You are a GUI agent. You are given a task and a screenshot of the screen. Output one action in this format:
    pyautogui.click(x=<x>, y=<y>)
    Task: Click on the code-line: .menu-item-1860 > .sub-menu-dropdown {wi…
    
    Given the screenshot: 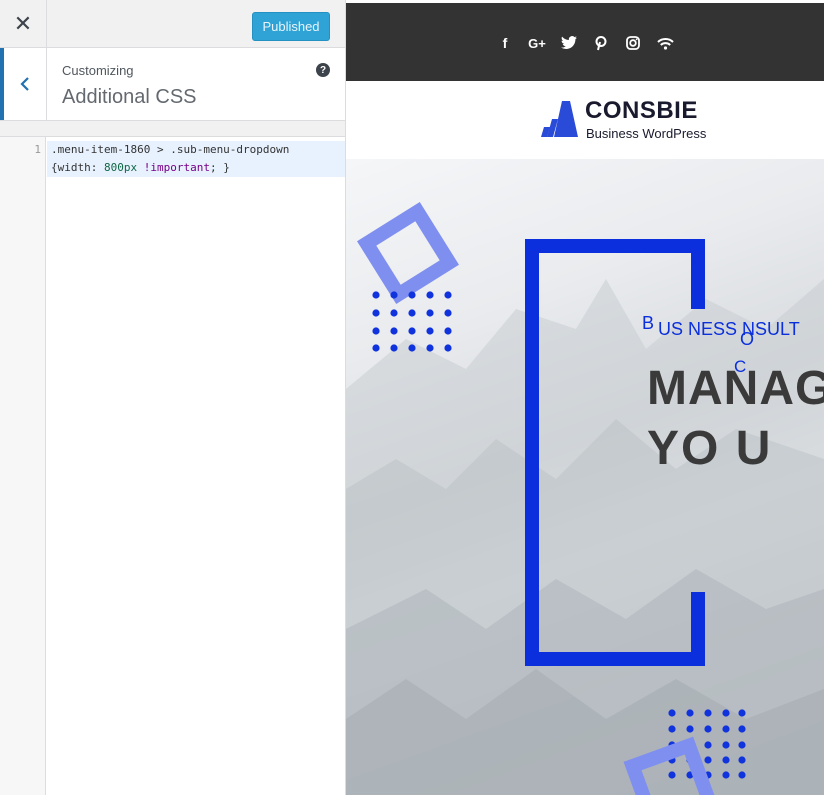 What is the action you would take?
    pyautogui.click(x=196, y=159)
    